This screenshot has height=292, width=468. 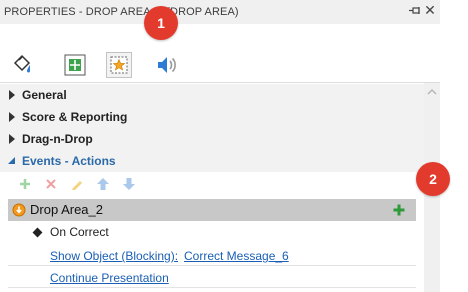 I want to click on drop-area-icon, so click(x=19, y=210).